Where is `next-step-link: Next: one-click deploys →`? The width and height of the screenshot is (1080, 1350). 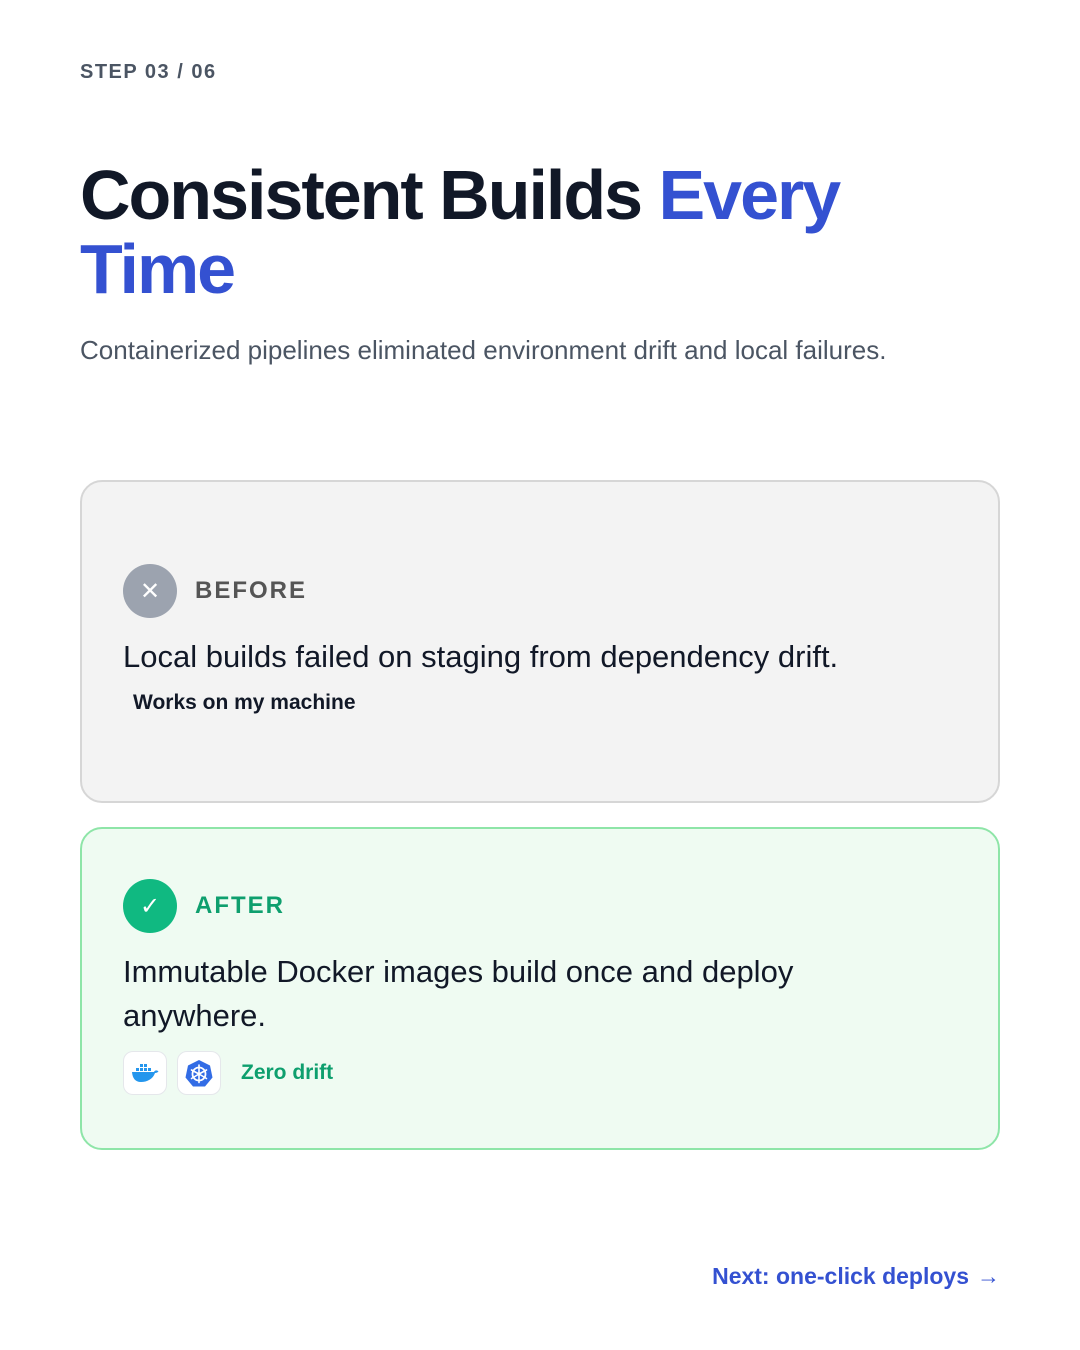
next-step-link: Next: one-click deploys → is located at coordinates (856, 1276).